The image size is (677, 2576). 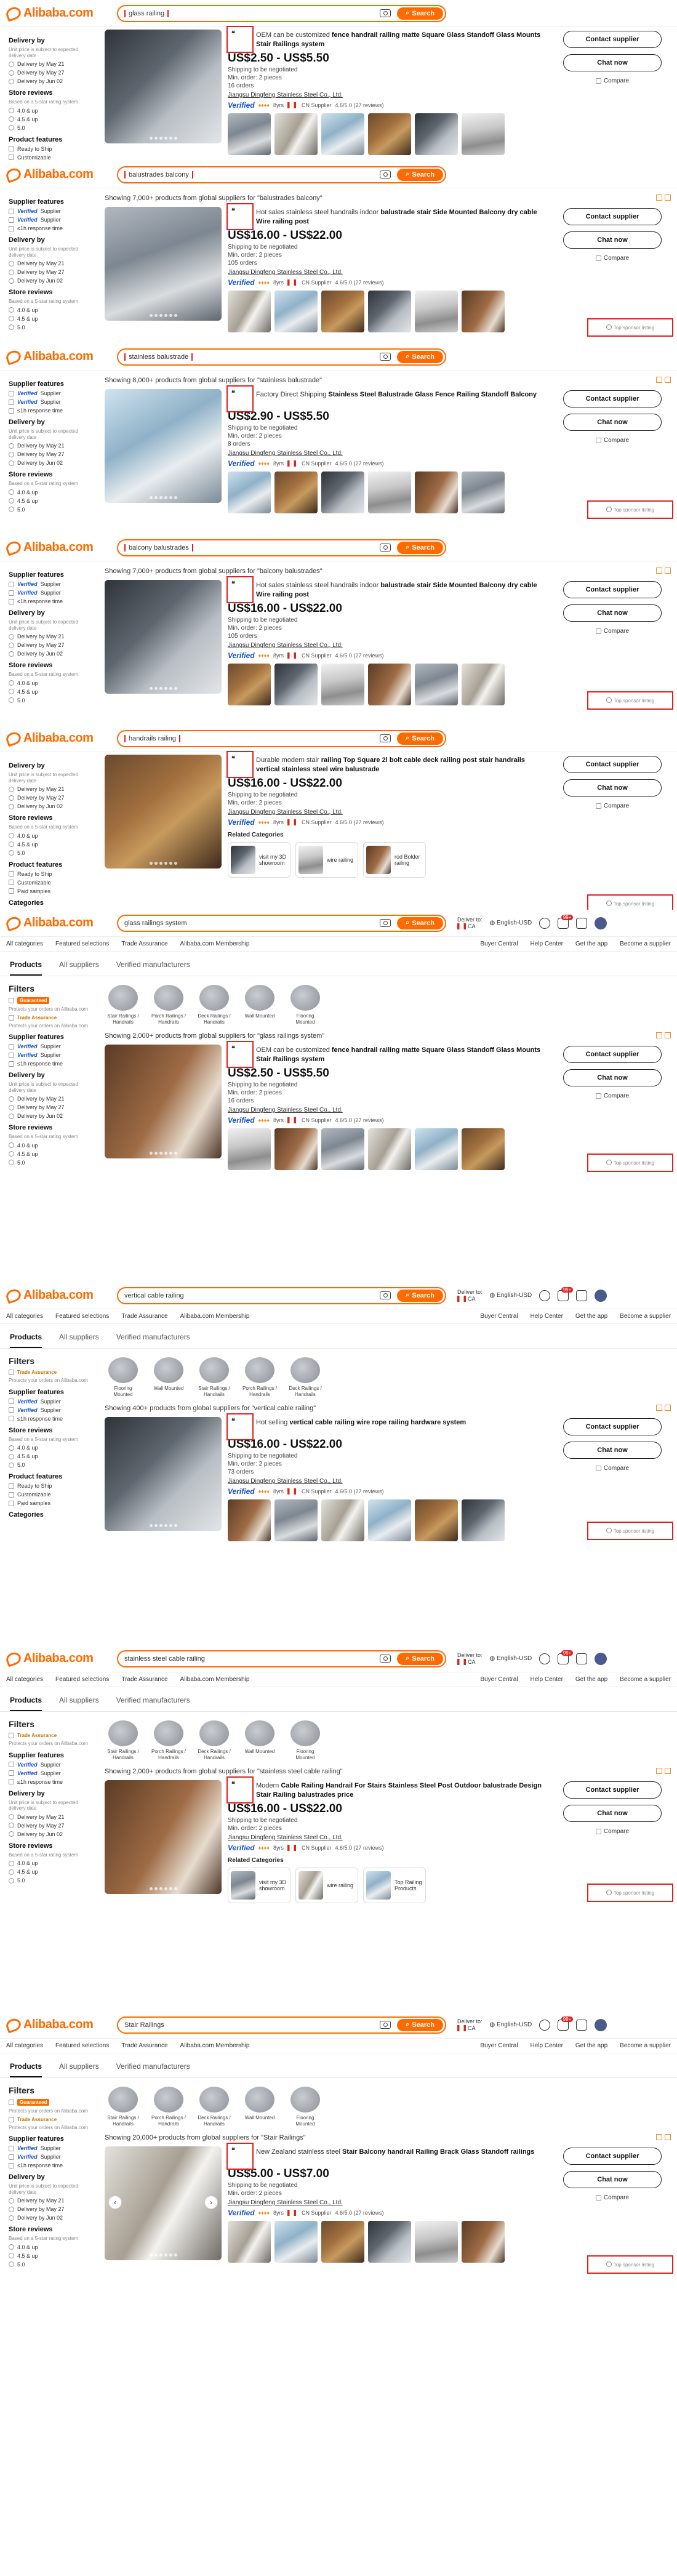 What do you see at coordinates (52, 2119) in the screenshot?
I see `filter-trade-assurance: Trade Assurance` at bounding box center [52, 2119].